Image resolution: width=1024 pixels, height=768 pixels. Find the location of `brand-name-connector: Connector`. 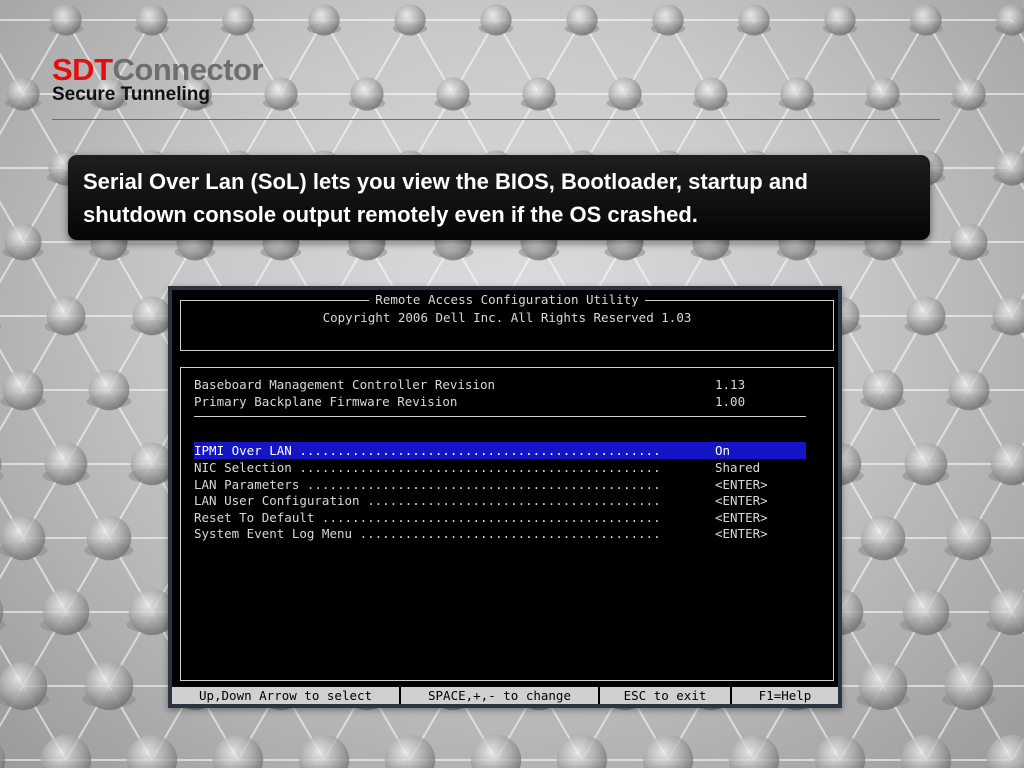

brand-name-connector: Connector is located at coordinates (188, 69).